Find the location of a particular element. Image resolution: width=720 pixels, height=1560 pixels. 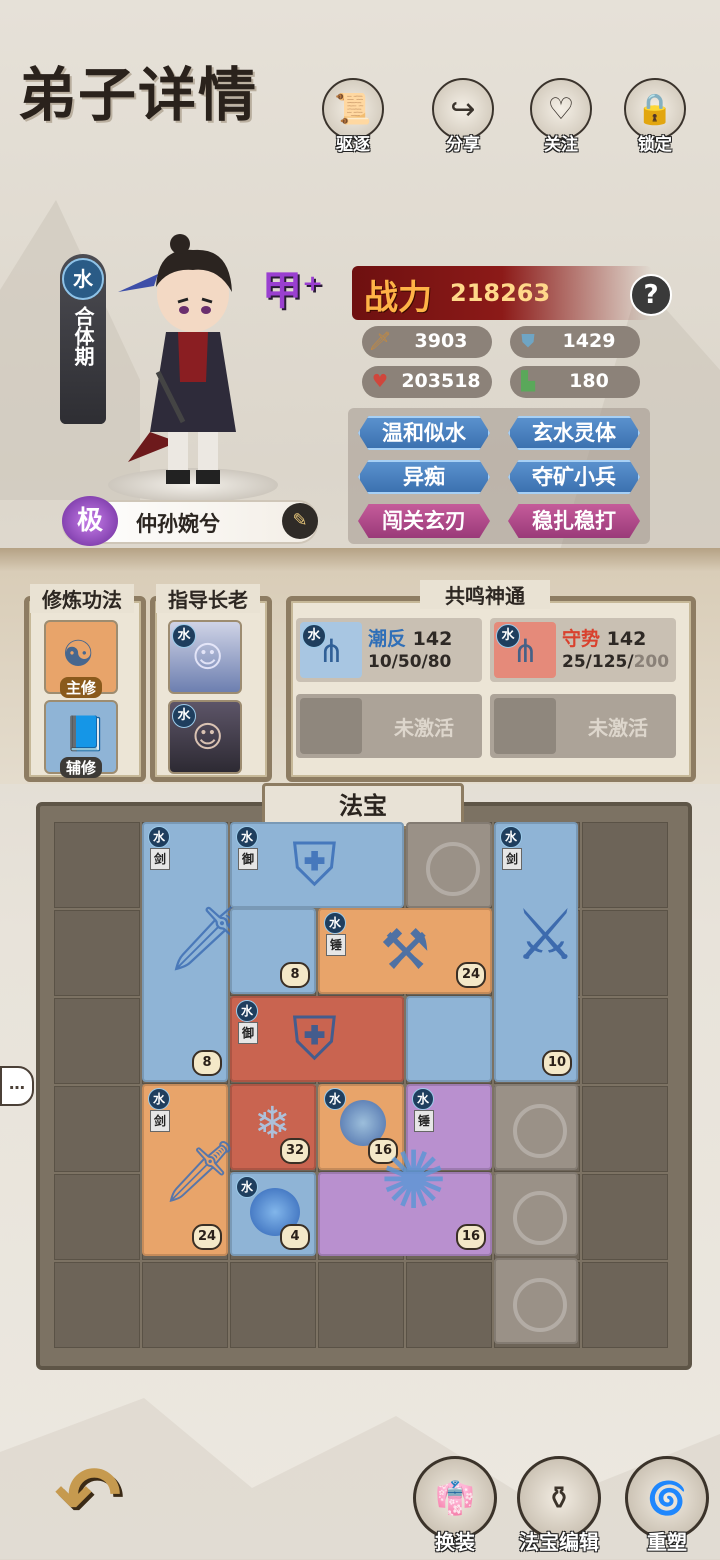

follow-button: ♡ 关注 is located at coordinates (561, 119).